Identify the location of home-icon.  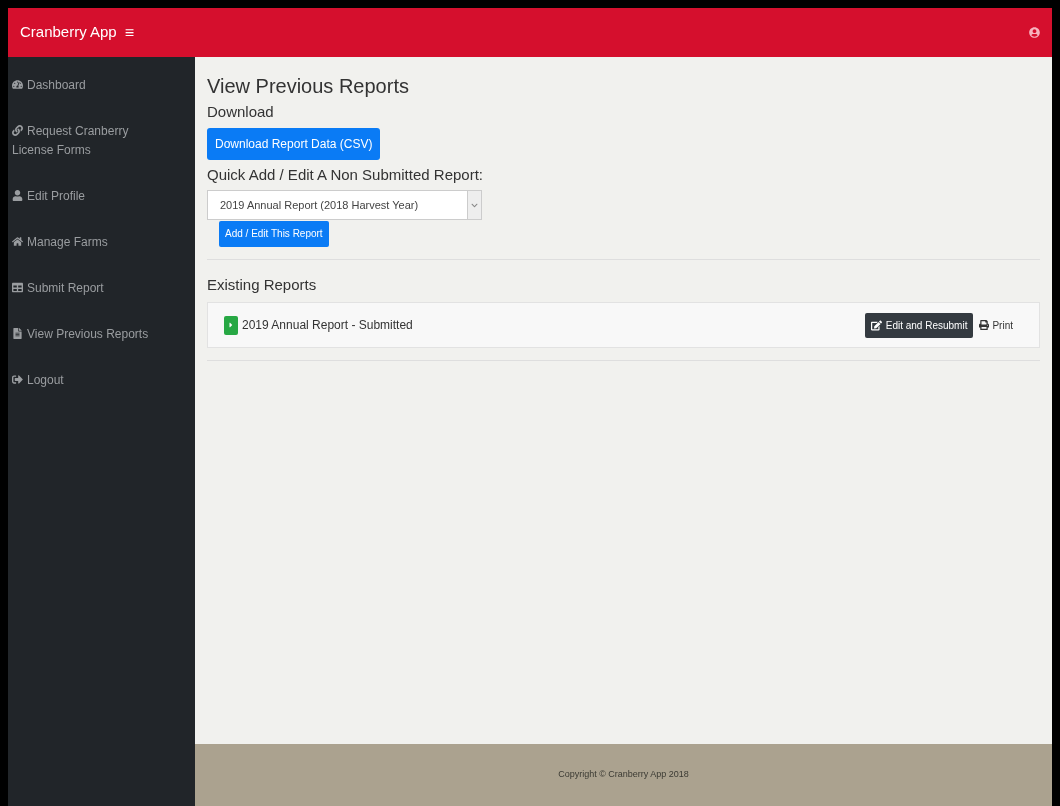
(17, 241).